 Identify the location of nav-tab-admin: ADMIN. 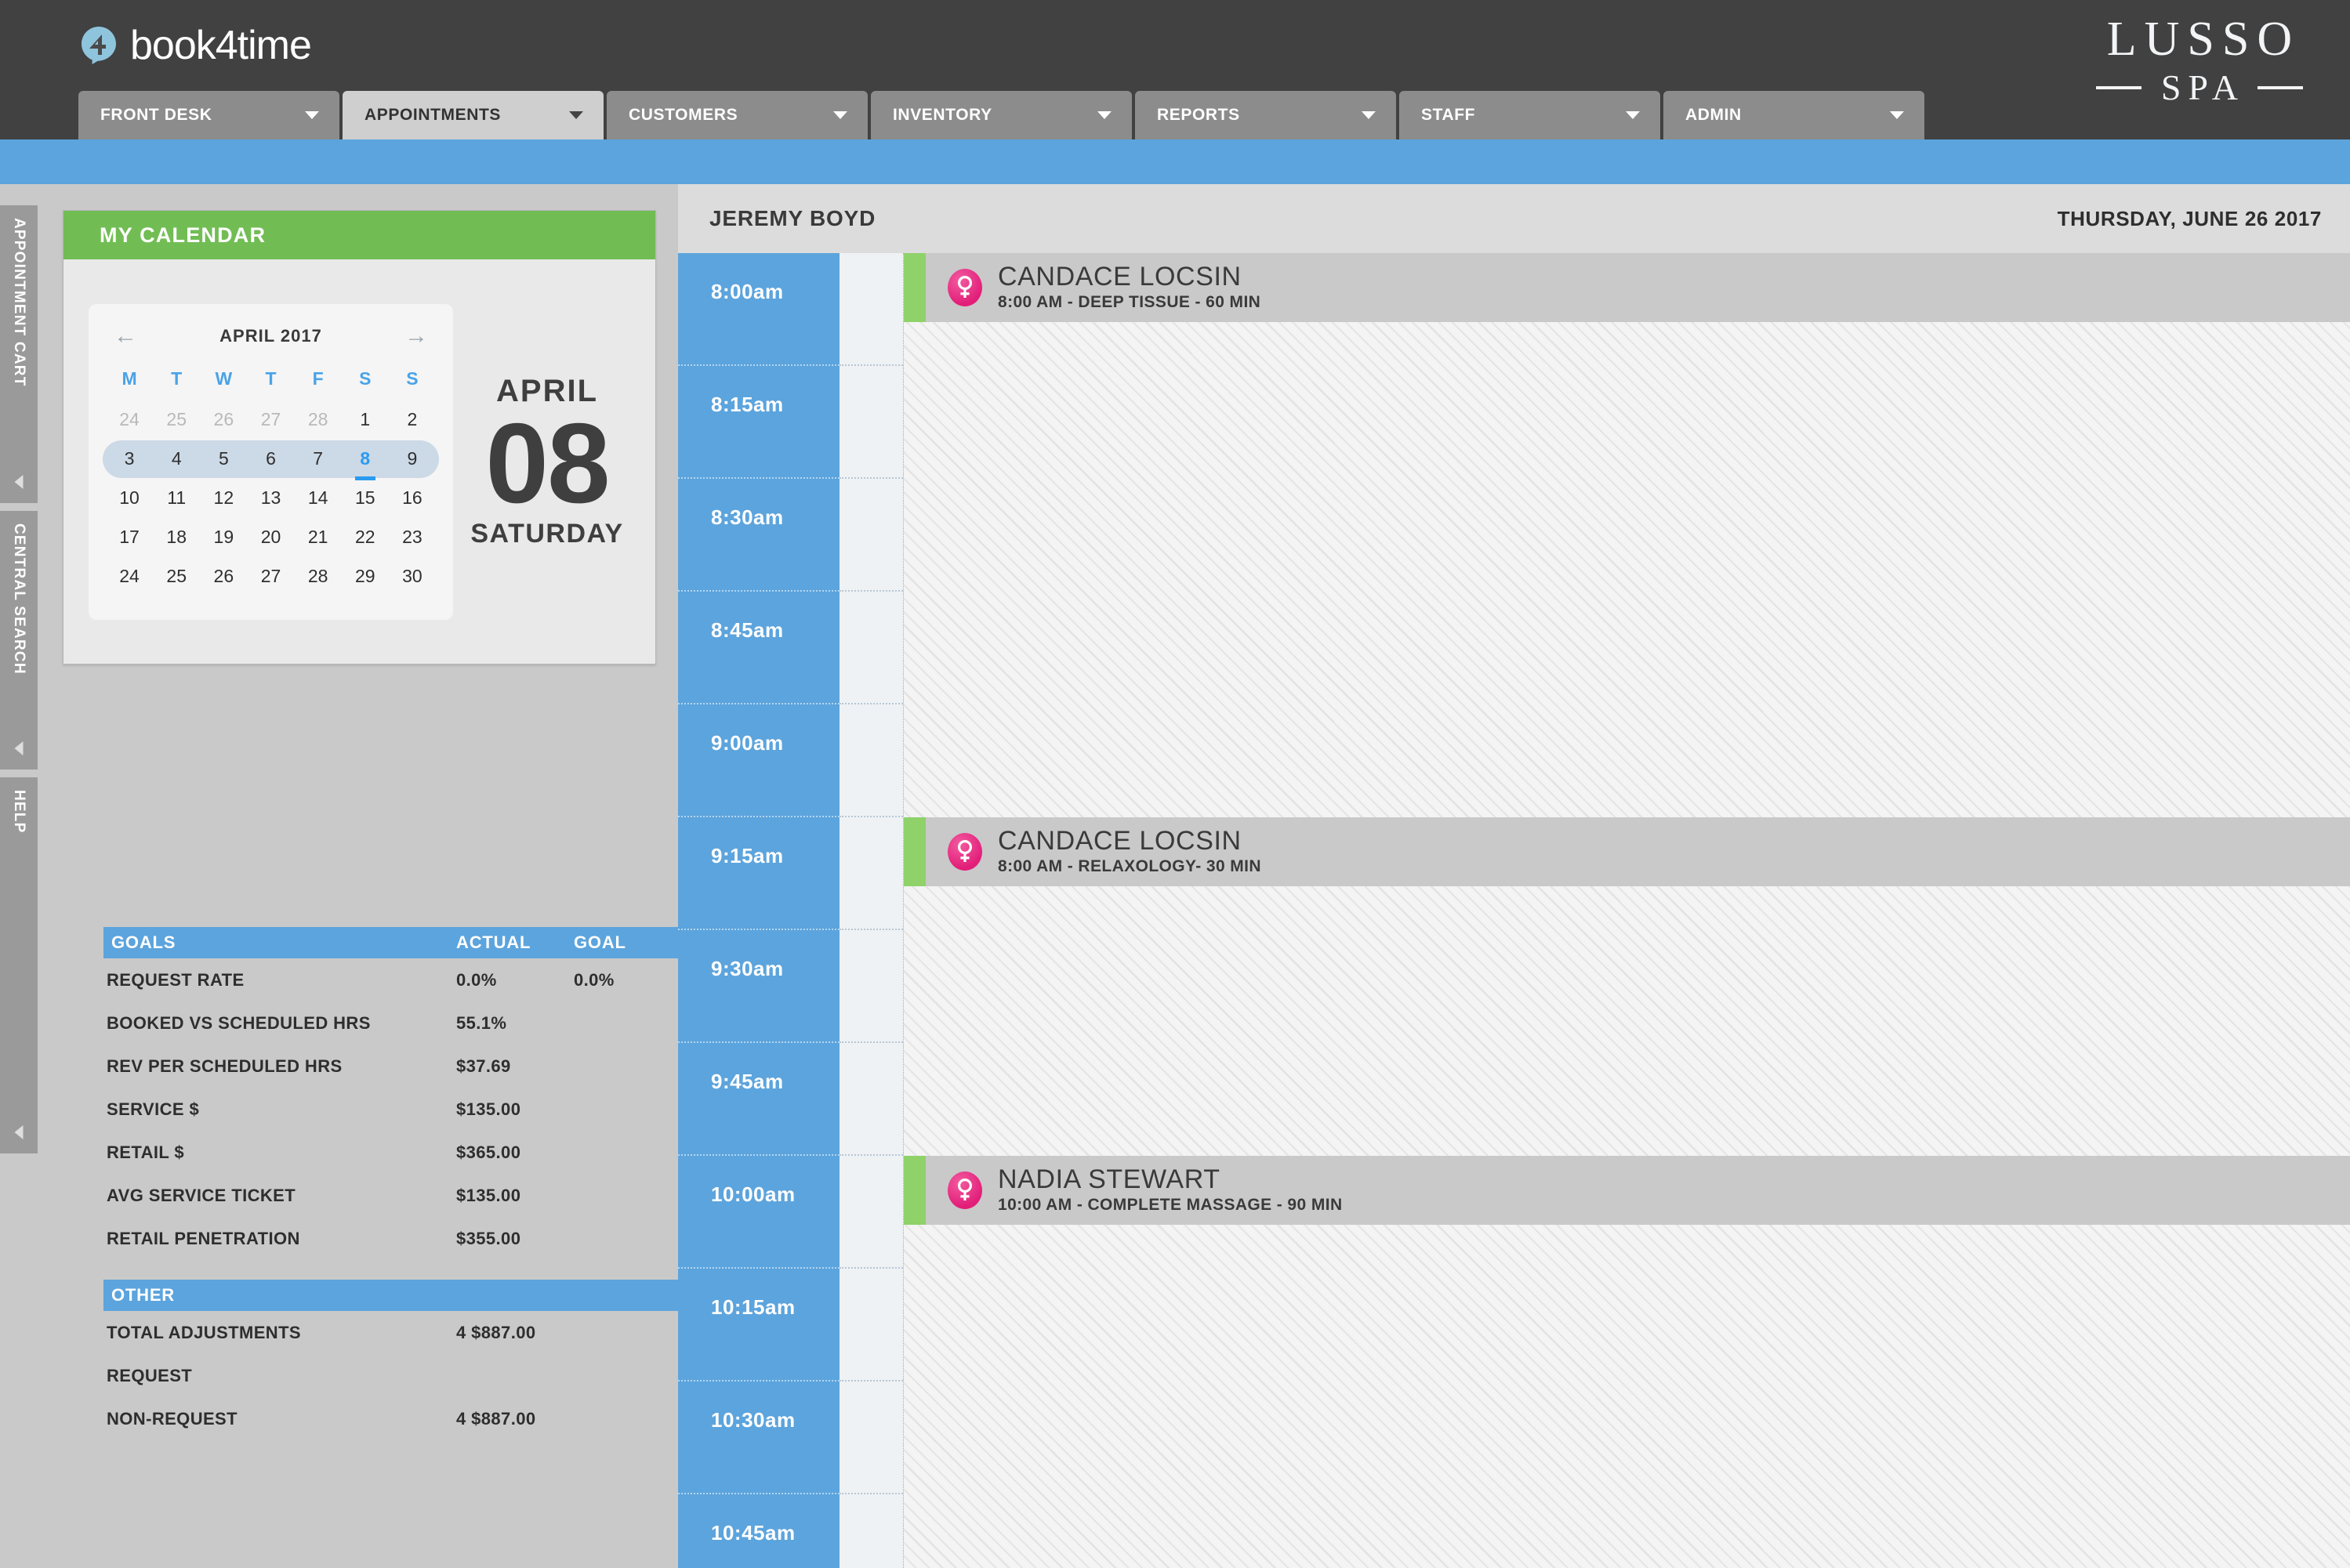
(1793, 115).